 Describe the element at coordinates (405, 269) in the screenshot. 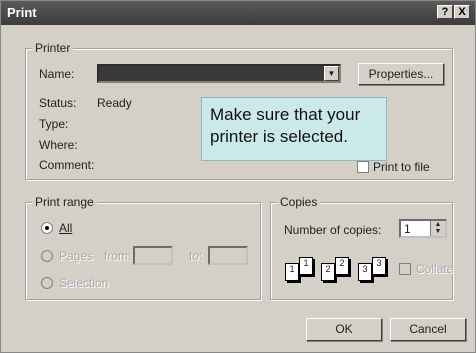

I see `collate-checkbox` at that location.